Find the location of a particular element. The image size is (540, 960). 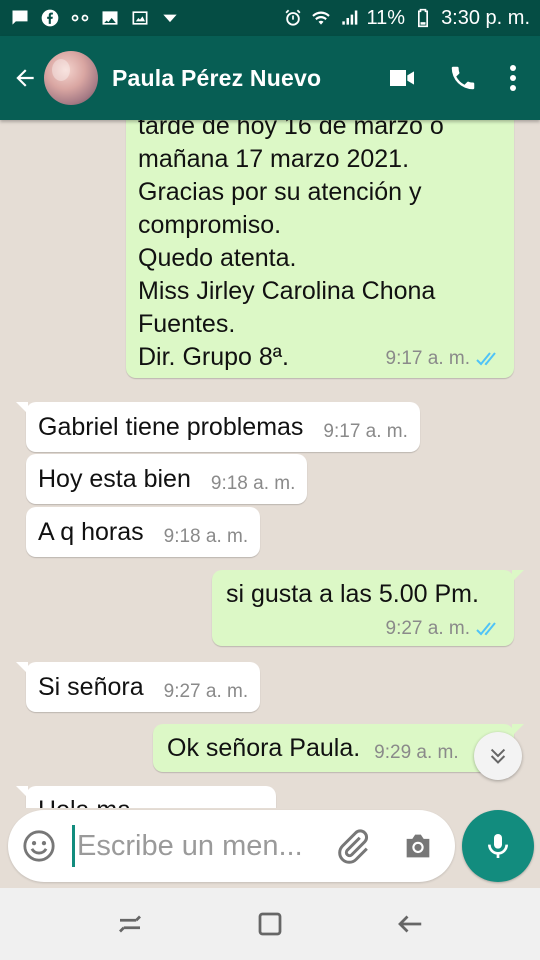

scroll-to-bottom-button is located at coordinates (498, 756).